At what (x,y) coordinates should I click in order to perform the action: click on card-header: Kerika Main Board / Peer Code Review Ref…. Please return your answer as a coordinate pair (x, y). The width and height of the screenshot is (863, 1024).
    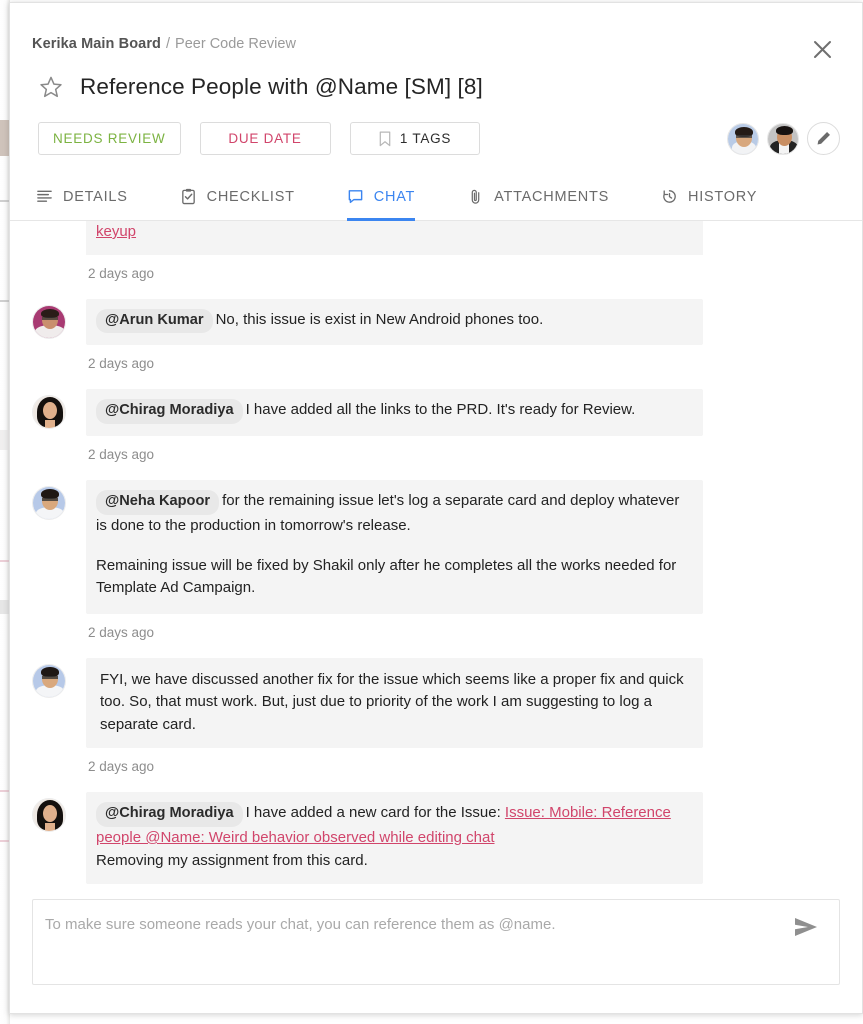
    Looking at the image, I should click on (436, 79).